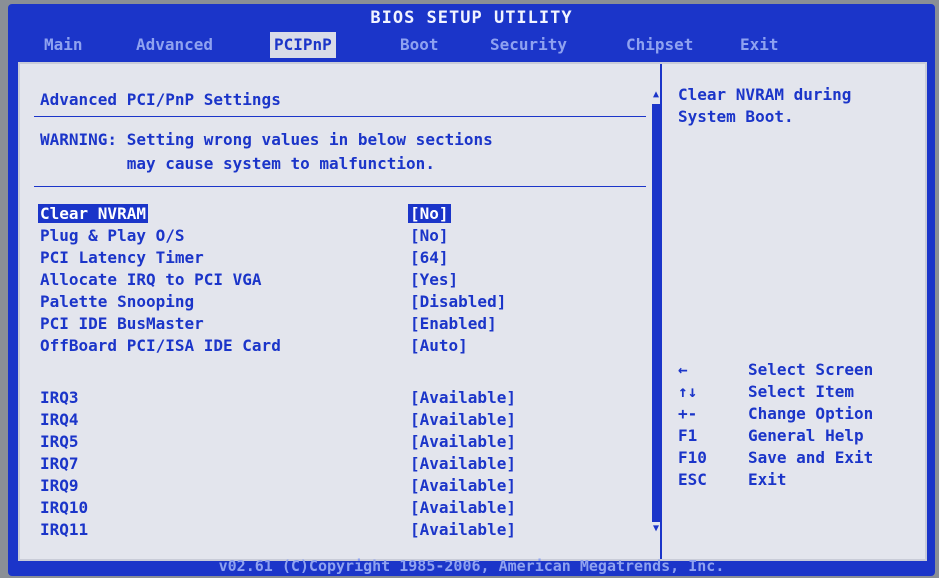 This screenshot has width=939, height=578. Describe the element at coordinates (765, 105) in the screenshot. I see `help-text: Clear NVRAM during System Boot.` at that location.